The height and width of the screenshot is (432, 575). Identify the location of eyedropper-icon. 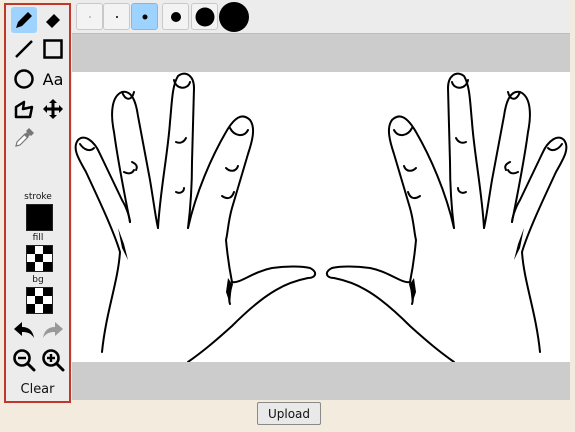
(24, 137).